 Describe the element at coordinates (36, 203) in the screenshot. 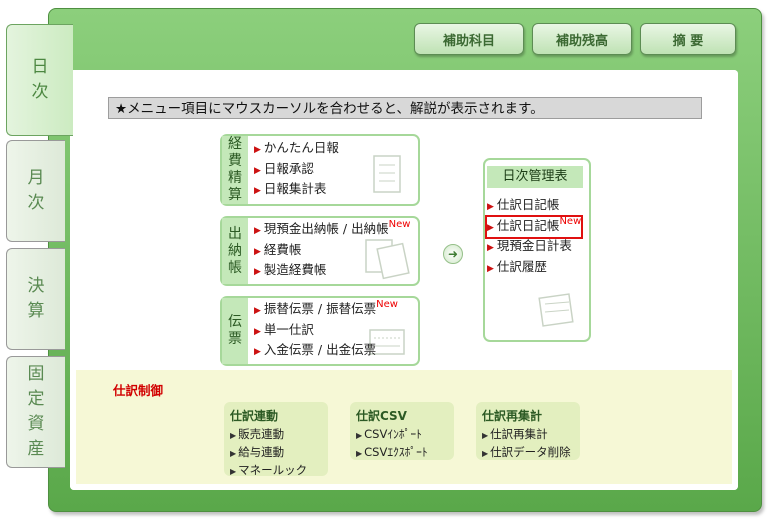

I see `tab-monthly-char: 次` at that location.